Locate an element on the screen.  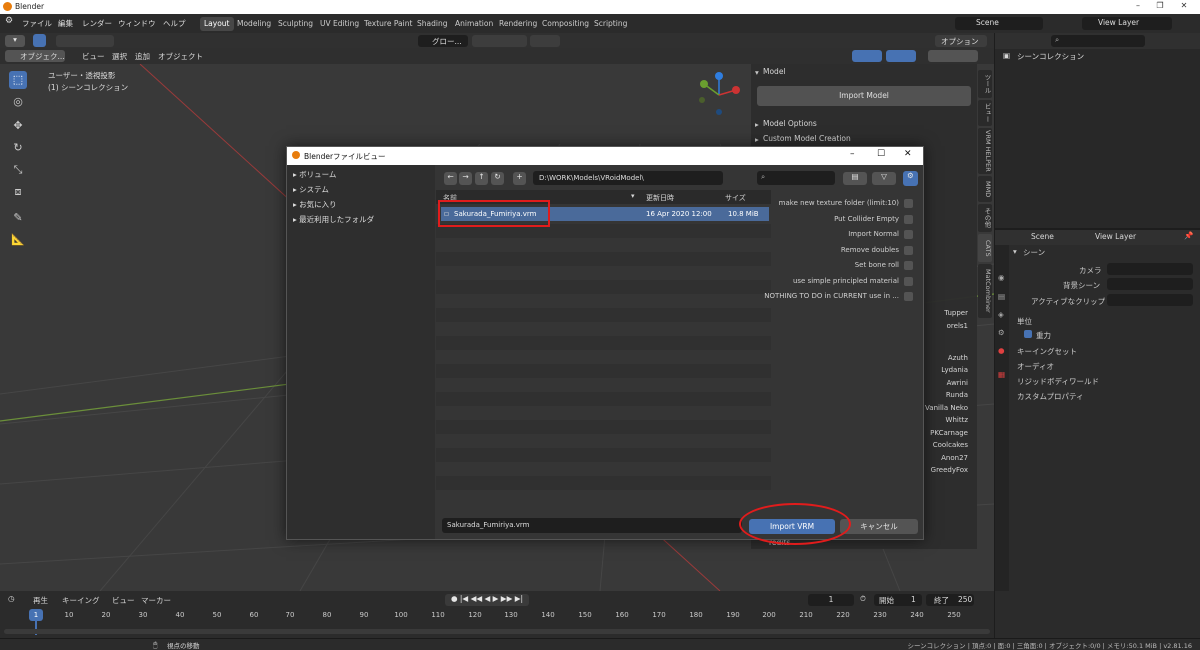
tab-rendering: Rendering is located at coordinates (518, 24).